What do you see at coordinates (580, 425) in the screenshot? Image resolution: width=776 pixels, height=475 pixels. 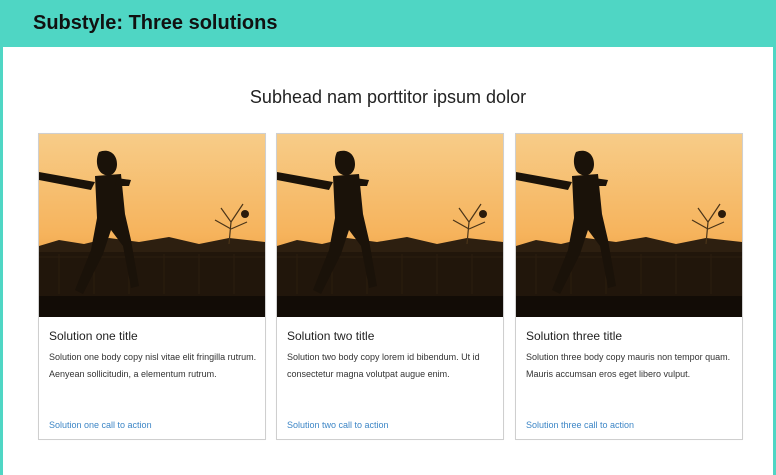 I see `solution-cta-link: Solution three call to action` at bounding box center [580, 425].